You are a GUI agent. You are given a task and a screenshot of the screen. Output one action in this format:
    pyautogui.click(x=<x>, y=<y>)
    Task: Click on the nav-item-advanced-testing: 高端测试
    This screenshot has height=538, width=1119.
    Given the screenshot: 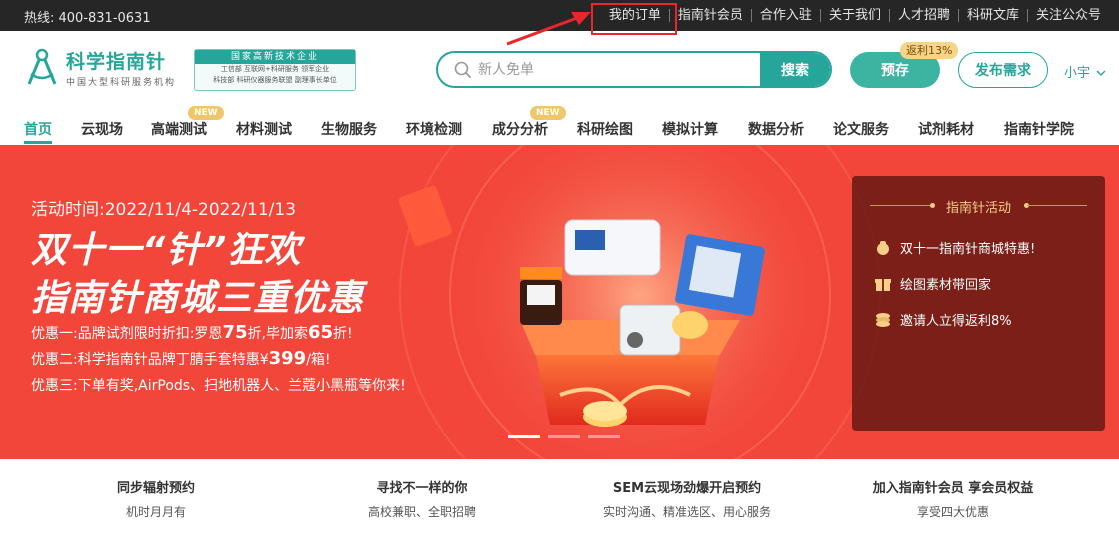 What is the action you would take?
    pyautogui.click(x=179, y=129)
    